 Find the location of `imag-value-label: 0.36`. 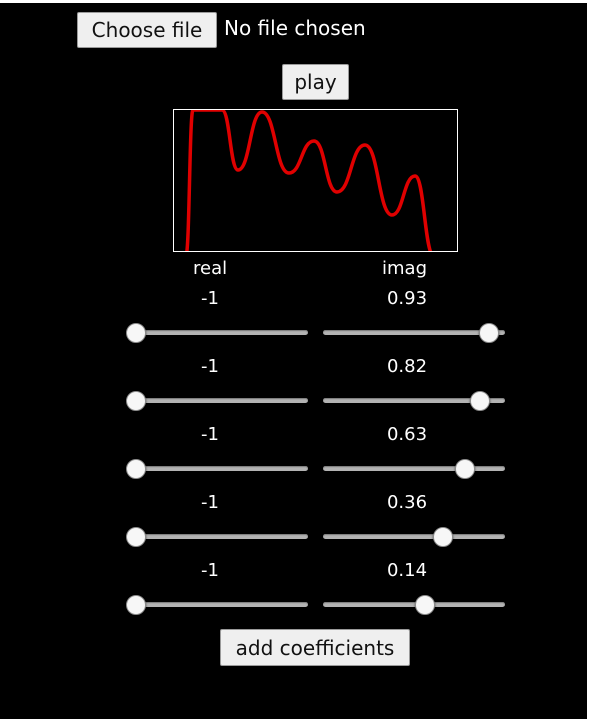

imag-value-label: 0.36 is located at coordinates (407, 502).